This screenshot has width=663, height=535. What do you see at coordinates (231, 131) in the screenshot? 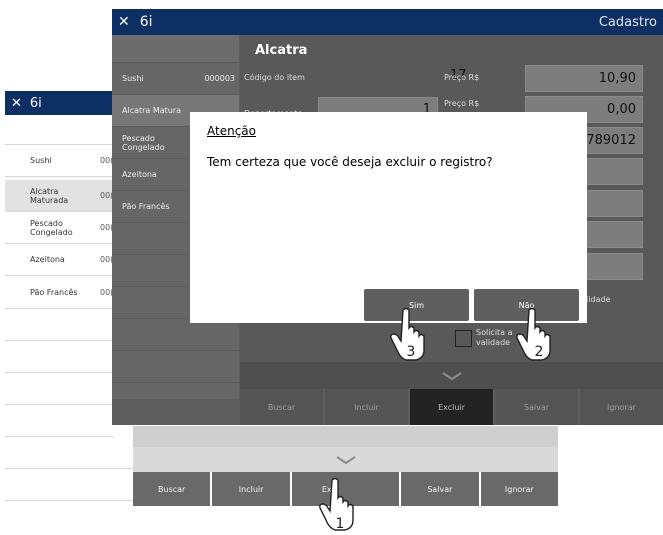
I see `dialog-title: Atenção` at bounding box center [231, 131].